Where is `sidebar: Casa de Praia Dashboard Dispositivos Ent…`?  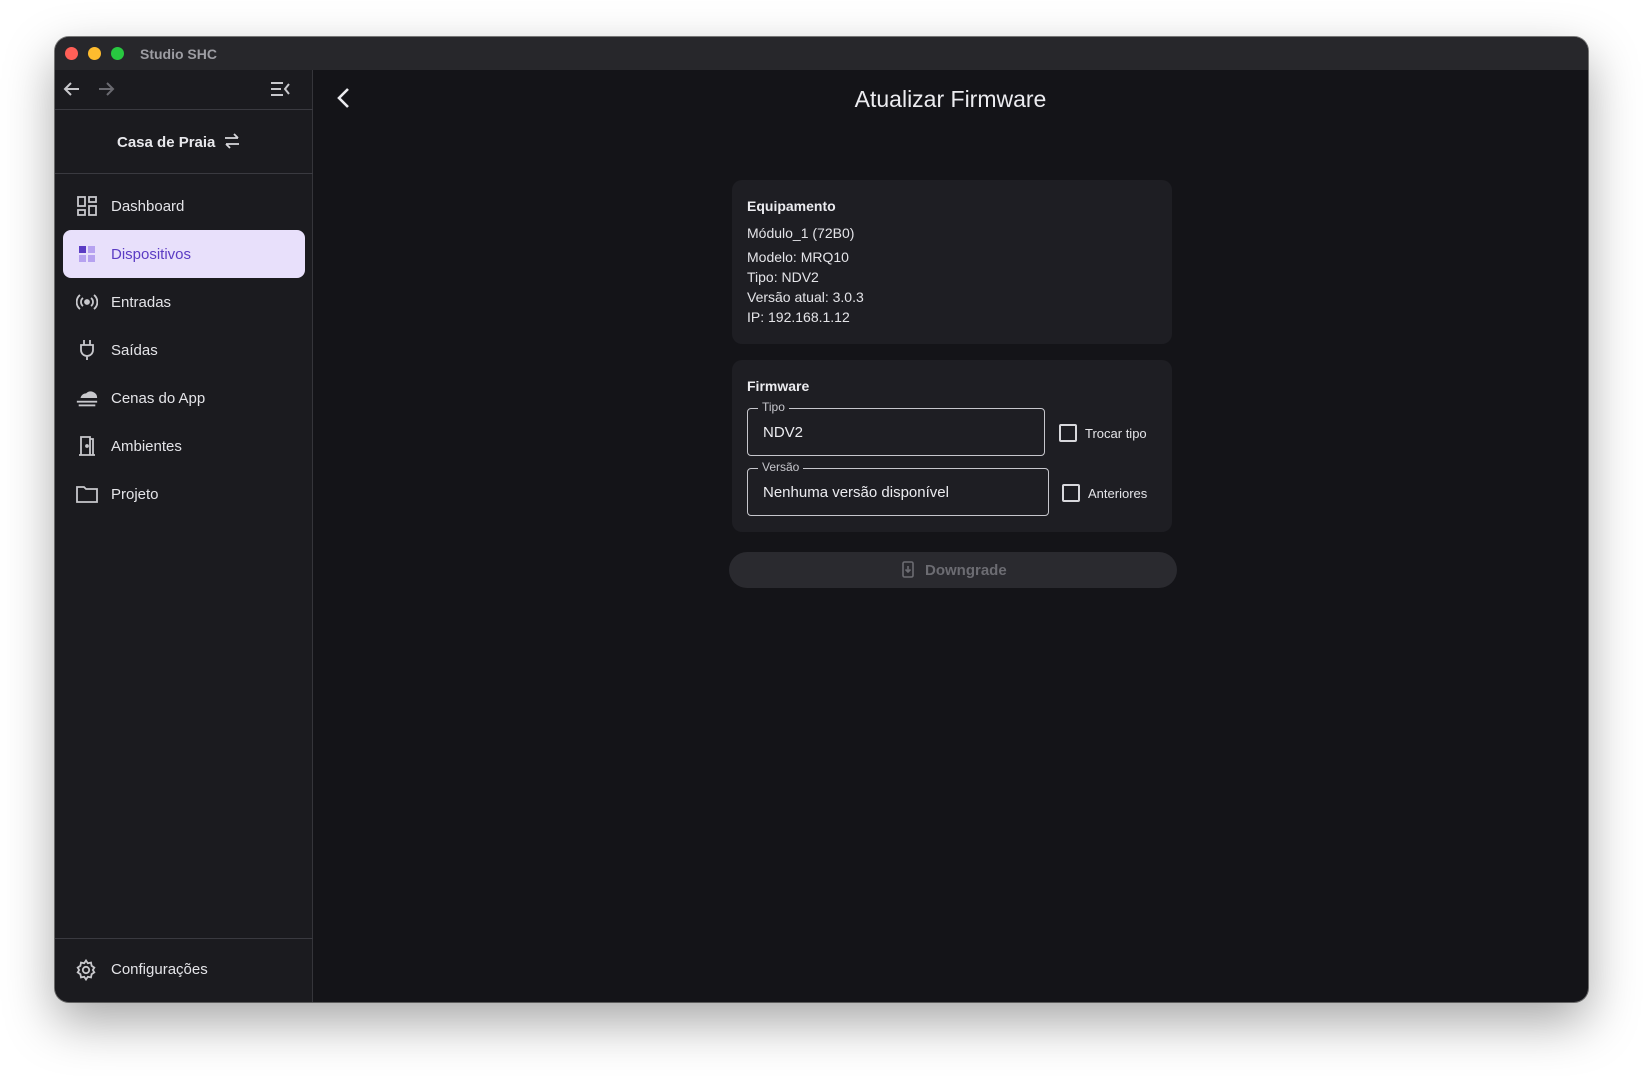 sidebar: Casa de Praia Dashboard Dispositivos Ent… is located at coordinates (184, 536).